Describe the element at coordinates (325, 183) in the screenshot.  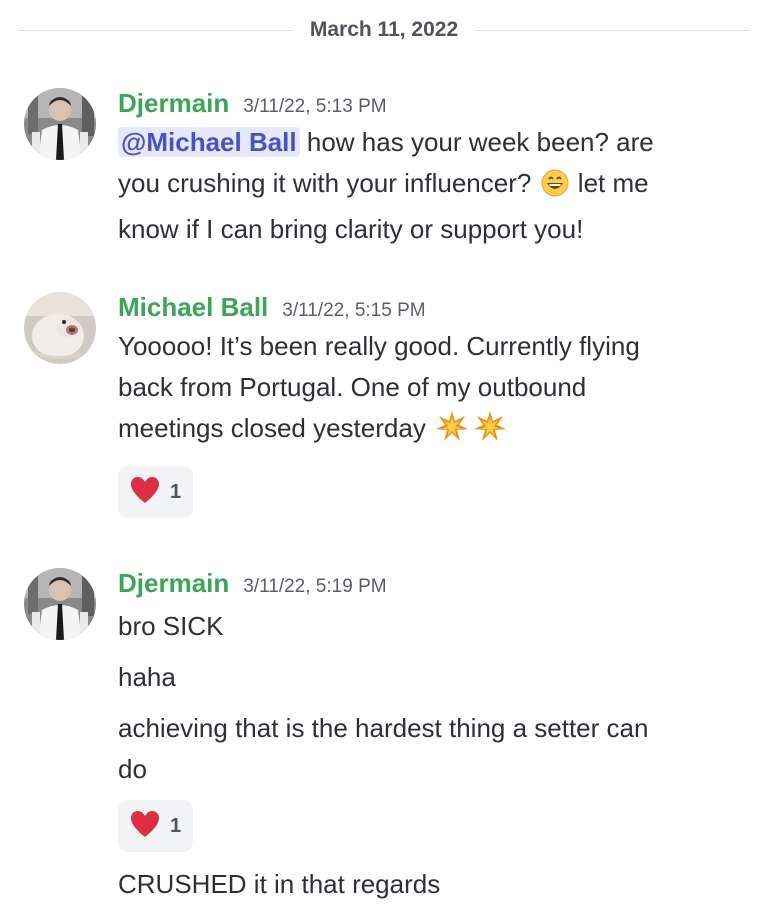
I see `message-line: you crushing it with your influencer?` at that location.